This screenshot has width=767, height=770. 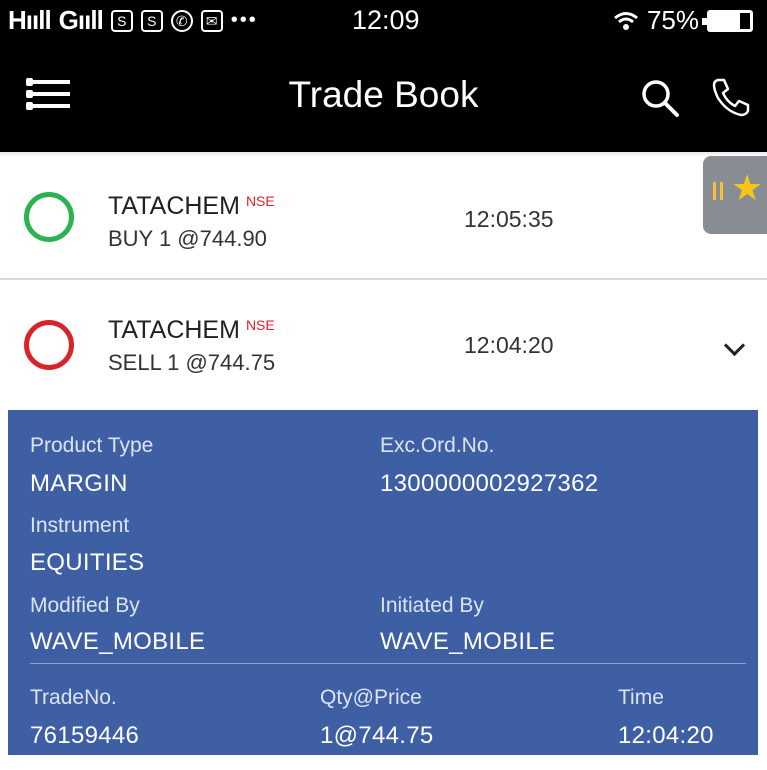 I want to click on instrument-label: Instrument, so click(x=80, y=525).